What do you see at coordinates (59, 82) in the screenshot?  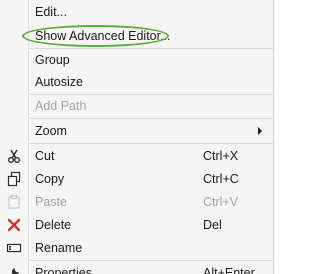 I see `menu-item-label: Autosize` at bounding box center [59, 82].